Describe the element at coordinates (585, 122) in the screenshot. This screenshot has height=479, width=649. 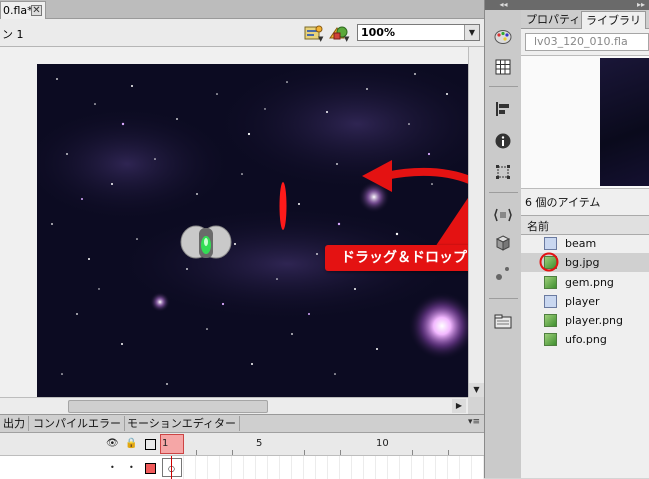
I see `library-preview` at that location.